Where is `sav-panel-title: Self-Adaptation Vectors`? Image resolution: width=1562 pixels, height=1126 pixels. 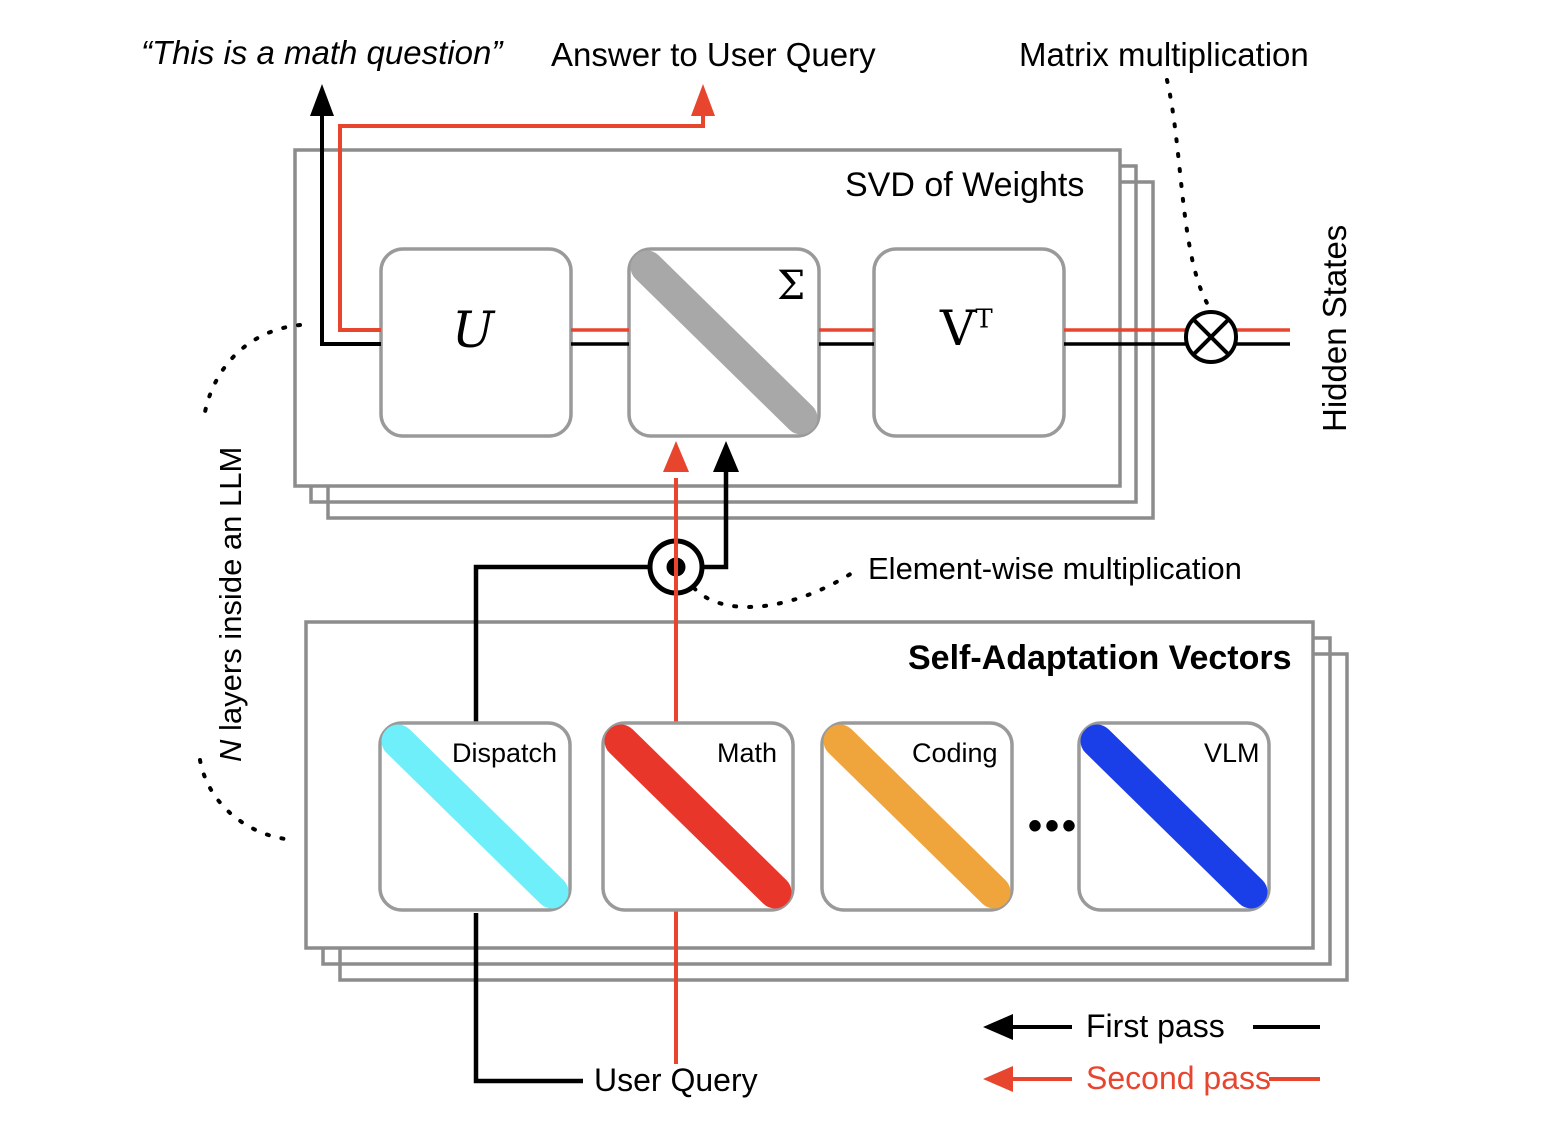 sav-panel-title: Self-Adaptation Vectors is located at coordinates (1100, 658).